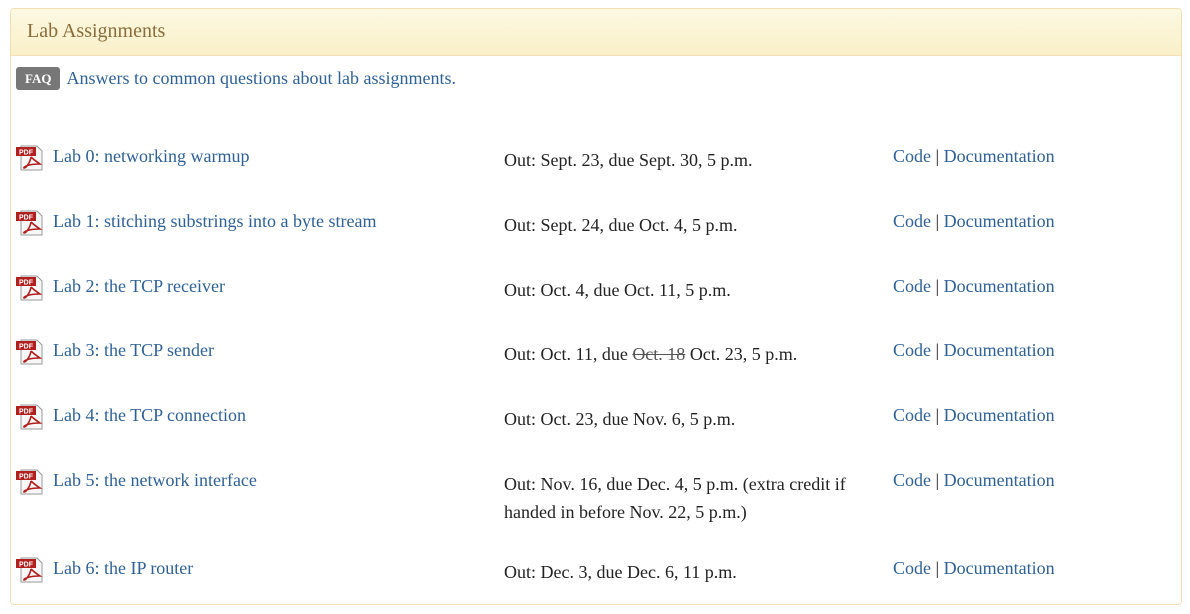  What do you see at coordinates (999, 350) in the screenshot?
I see `lab-3-docs-link: Documentation` at bounding box center [999, 350].